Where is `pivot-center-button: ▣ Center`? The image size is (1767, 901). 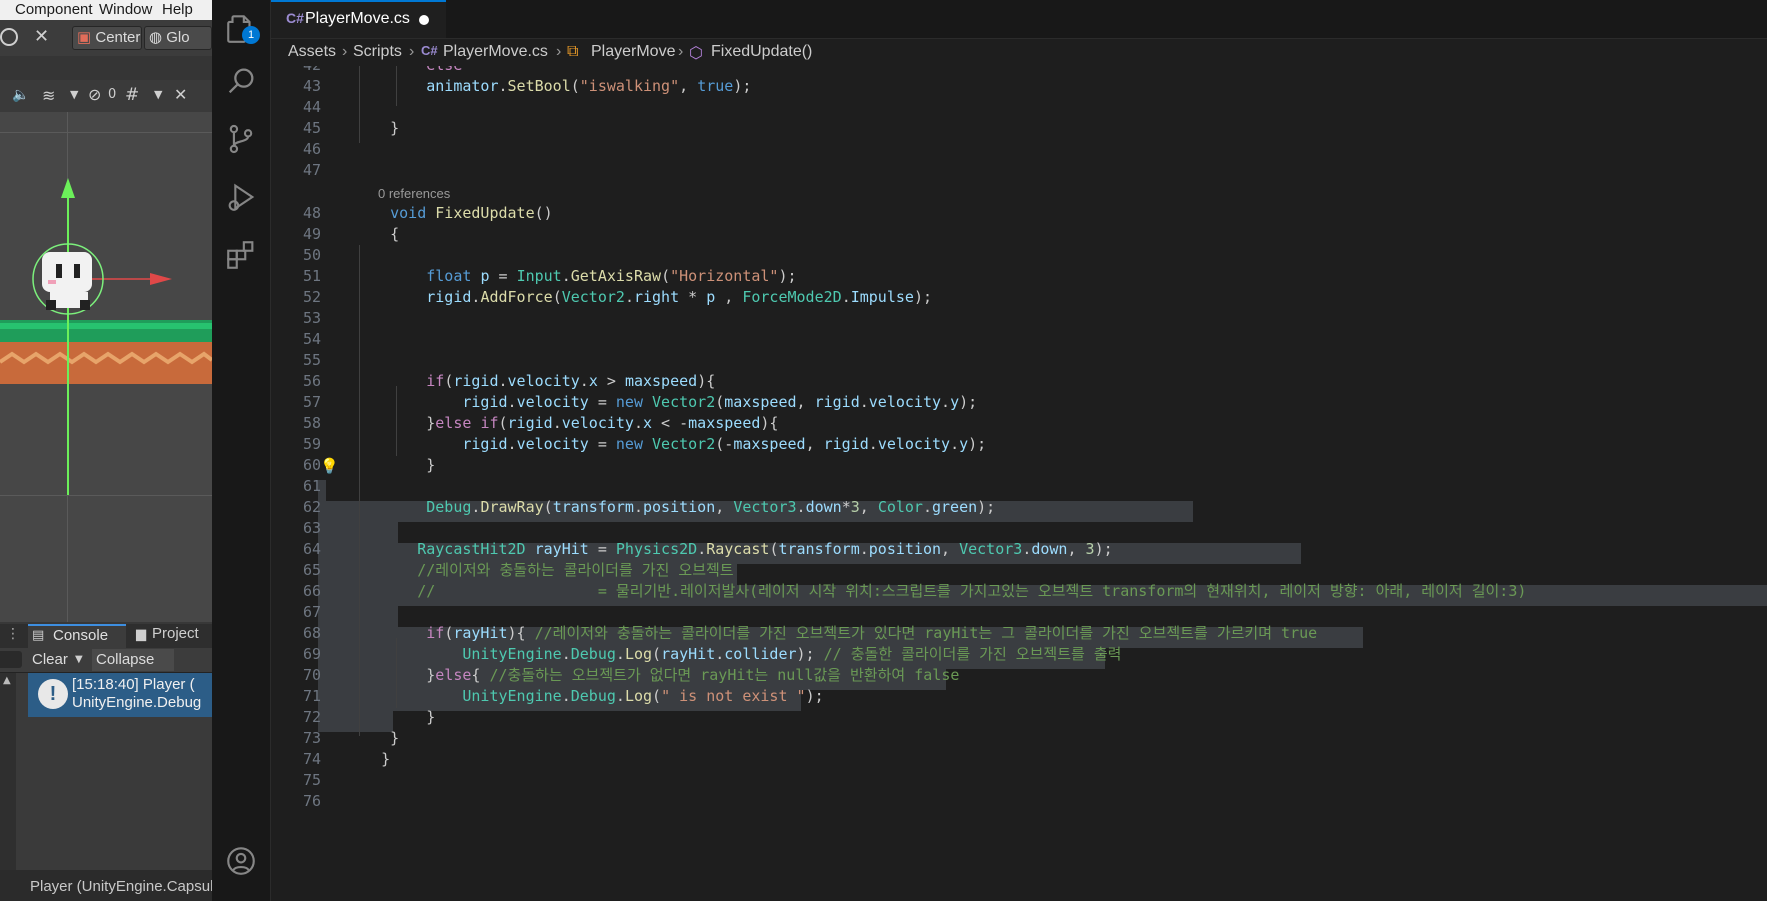 pivot-center-button: ▣ Center is located at coordinates (107, 38).